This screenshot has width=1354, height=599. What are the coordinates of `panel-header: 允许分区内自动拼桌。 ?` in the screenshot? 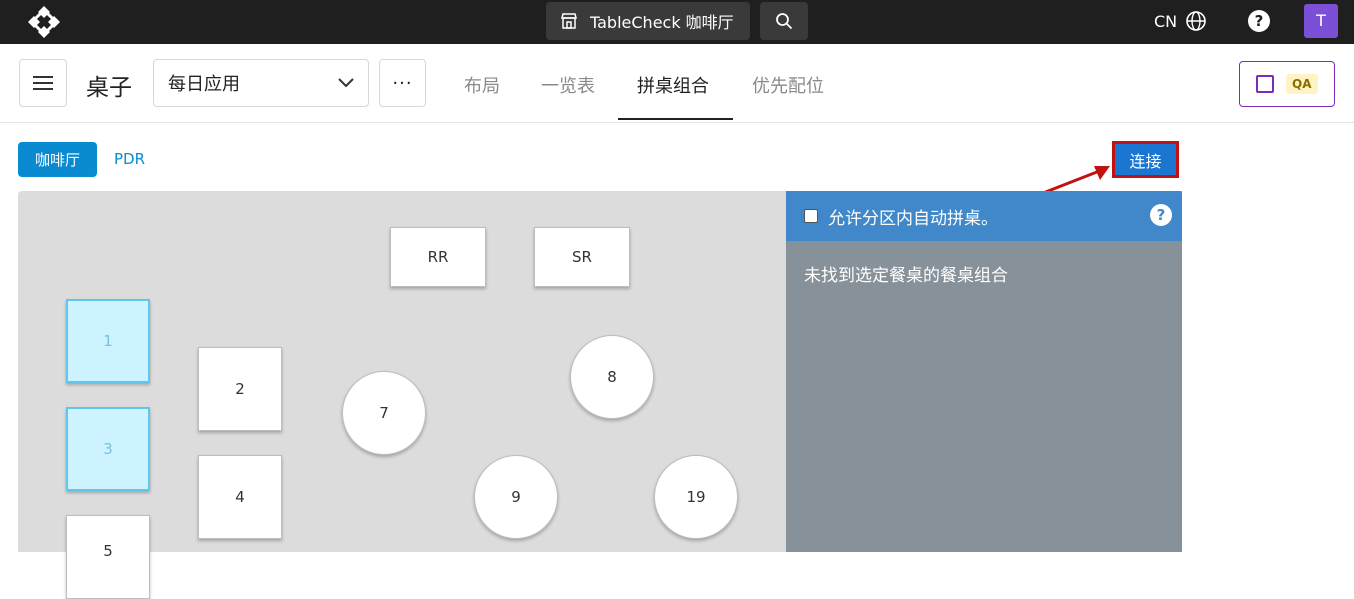 It's located at (984, 216).